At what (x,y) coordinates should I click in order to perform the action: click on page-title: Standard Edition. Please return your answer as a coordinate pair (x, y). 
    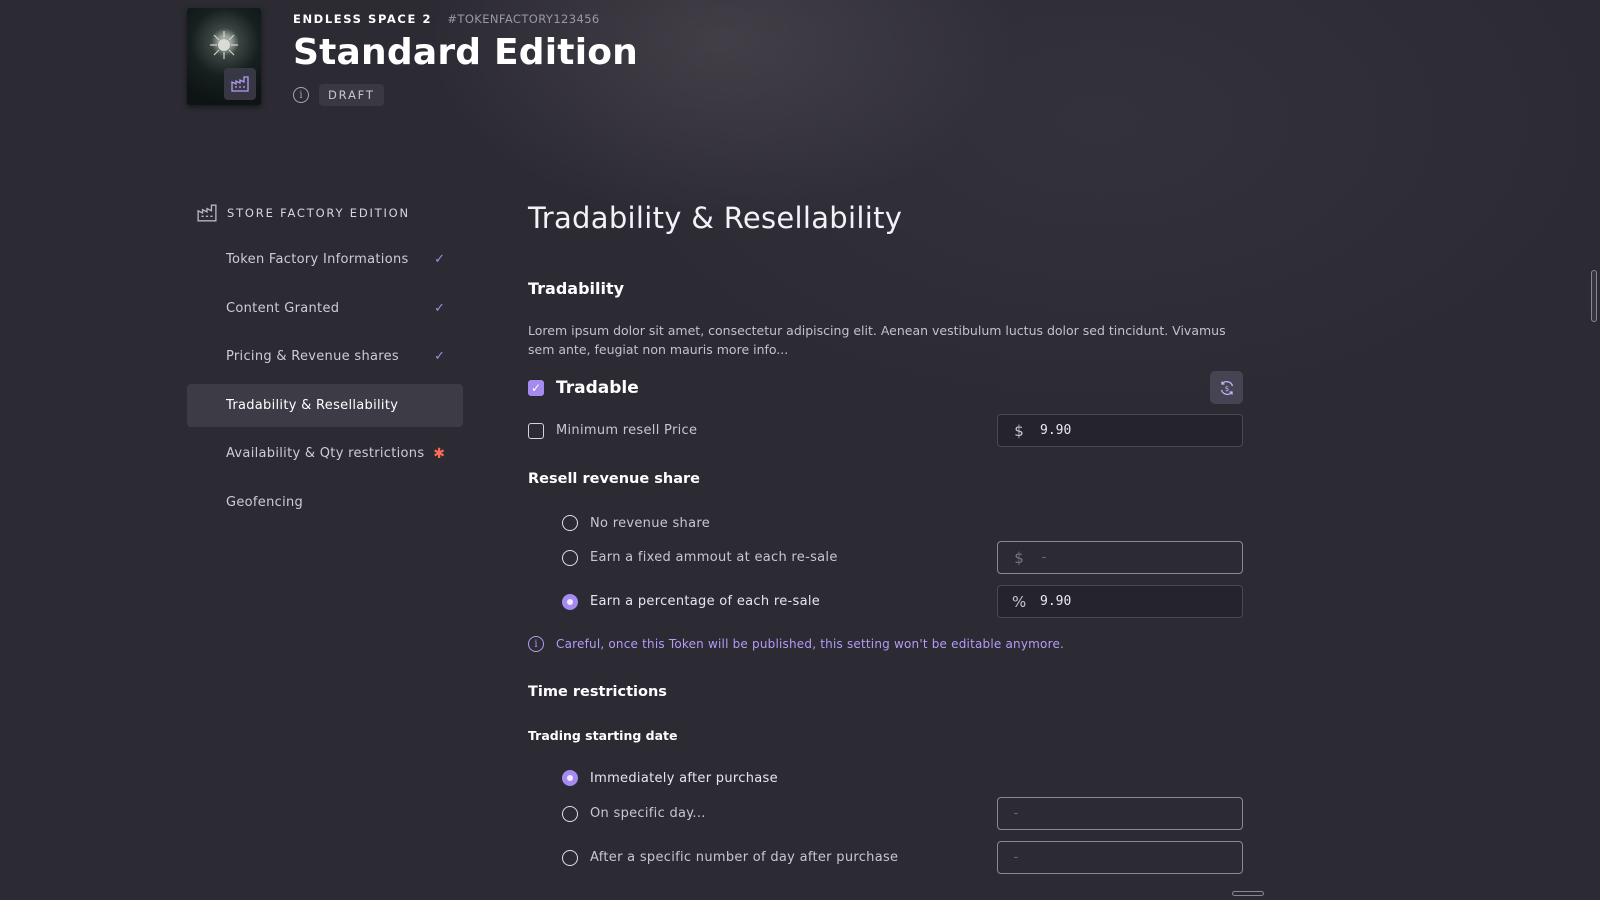
    Looking at the image, I should click on (465, 52).